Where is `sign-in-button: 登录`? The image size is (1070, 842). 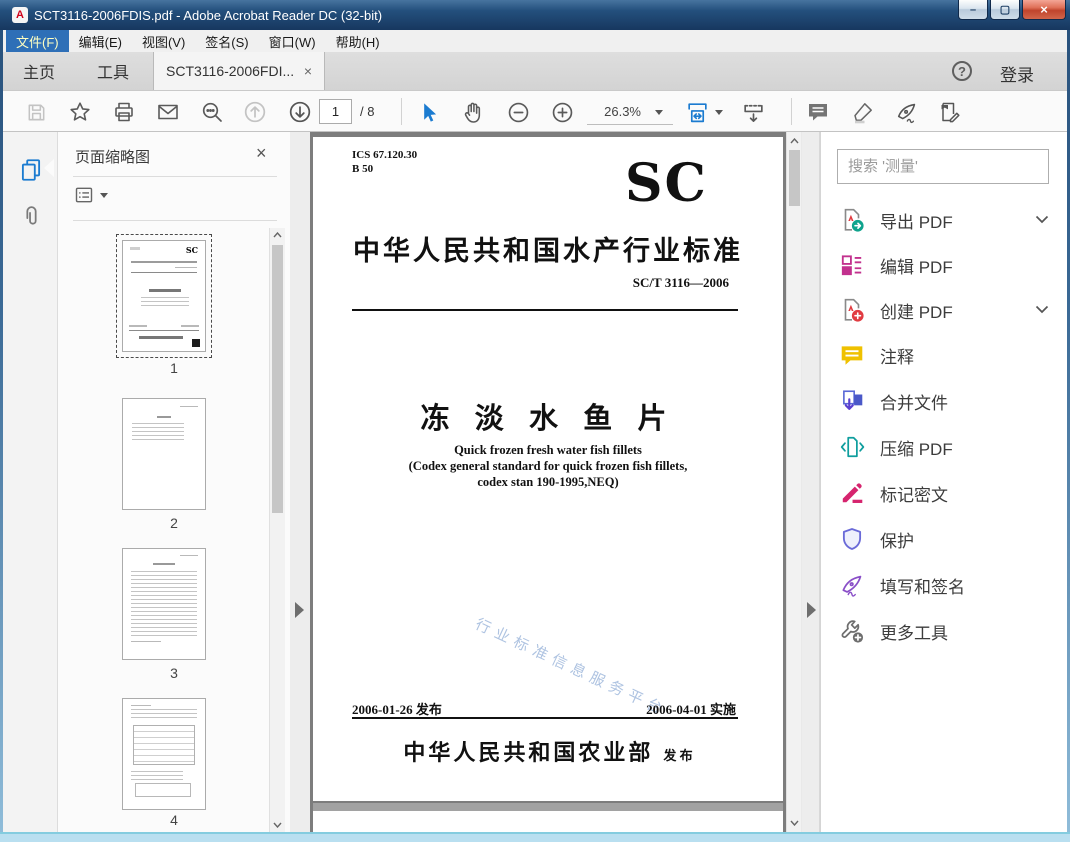 sign-in-button: 登录 is located at coordinates (1017, 73).